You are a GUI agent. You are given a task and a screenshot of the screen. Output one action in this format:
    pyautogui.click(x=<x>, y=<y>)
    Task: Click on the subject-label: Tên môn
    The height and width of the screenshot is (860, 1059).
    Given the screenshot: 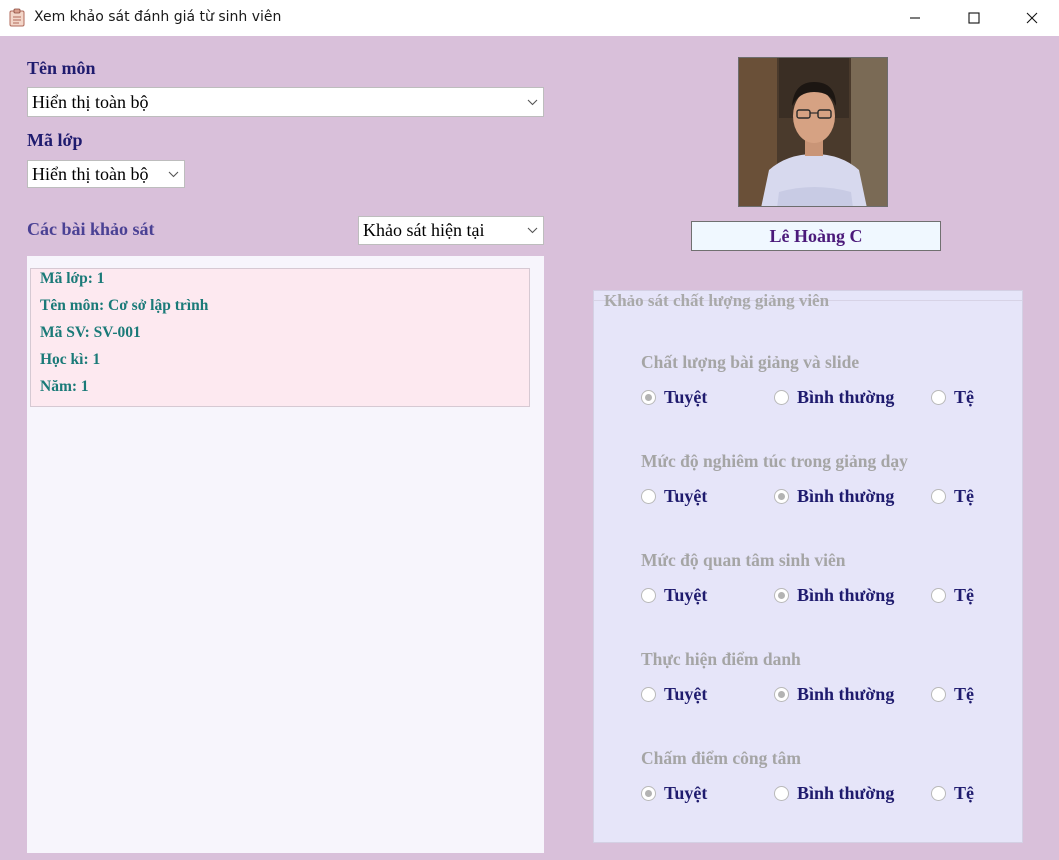 What is the action you would take?
    pyautogui.click(x=61, y=68)
    